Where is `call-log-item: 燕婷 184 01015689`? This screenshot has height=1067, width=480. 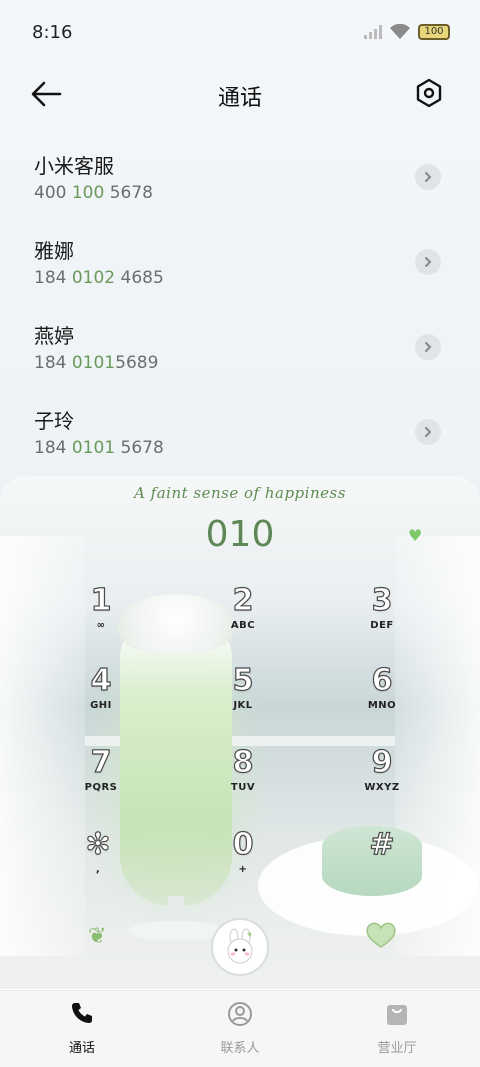 call-log-item: 燕婷 184 01015689 is located at coordinates (240, 352).